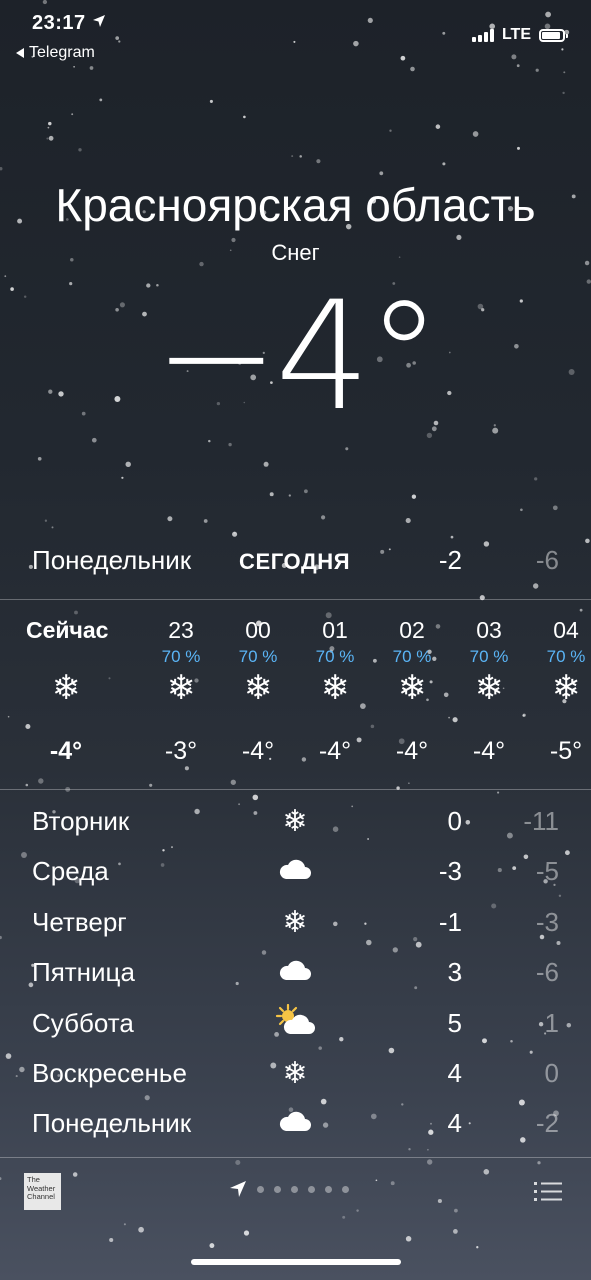 Image resolution: width=591 pixels, height=1280 pixels. What do you see at coordinates (295, 1157) in the screenshot?
I see `divider-bottom` at bounding box center [295, 1157].